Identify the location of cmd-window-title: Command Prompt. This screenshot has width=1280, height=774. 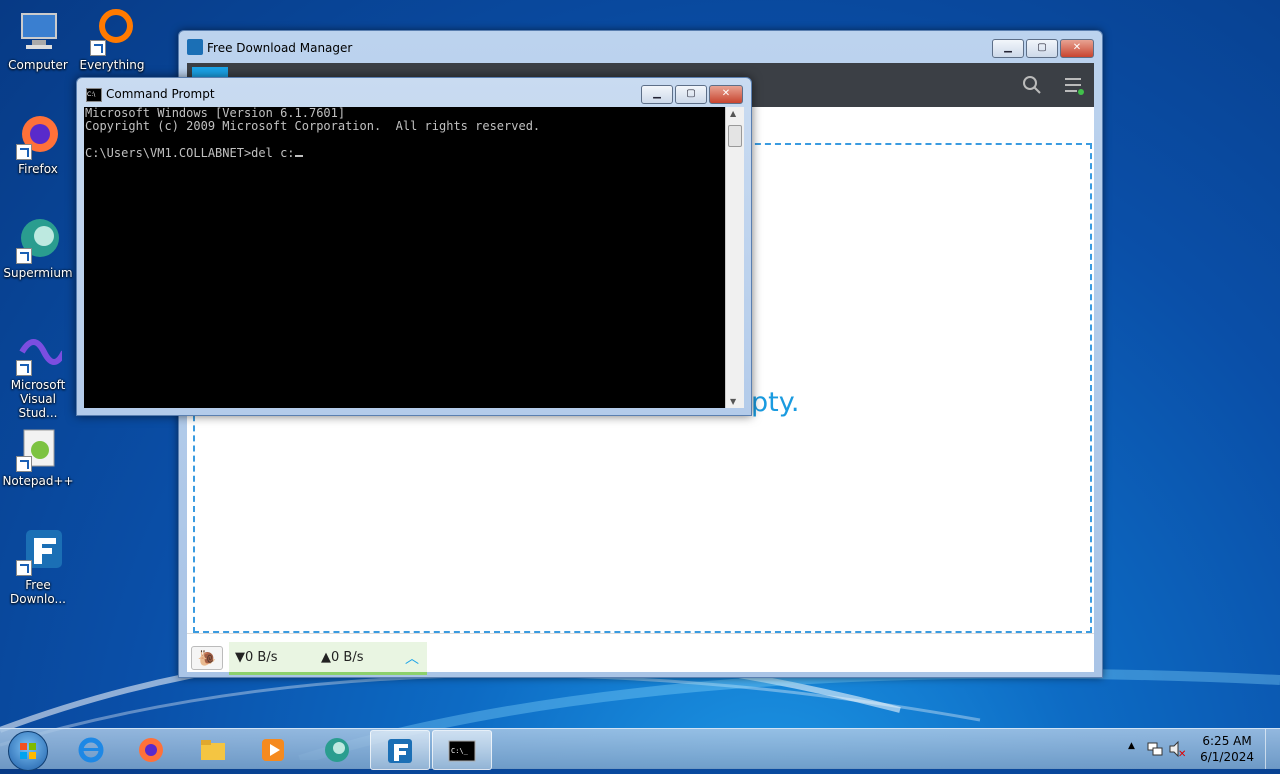
(160, 94).